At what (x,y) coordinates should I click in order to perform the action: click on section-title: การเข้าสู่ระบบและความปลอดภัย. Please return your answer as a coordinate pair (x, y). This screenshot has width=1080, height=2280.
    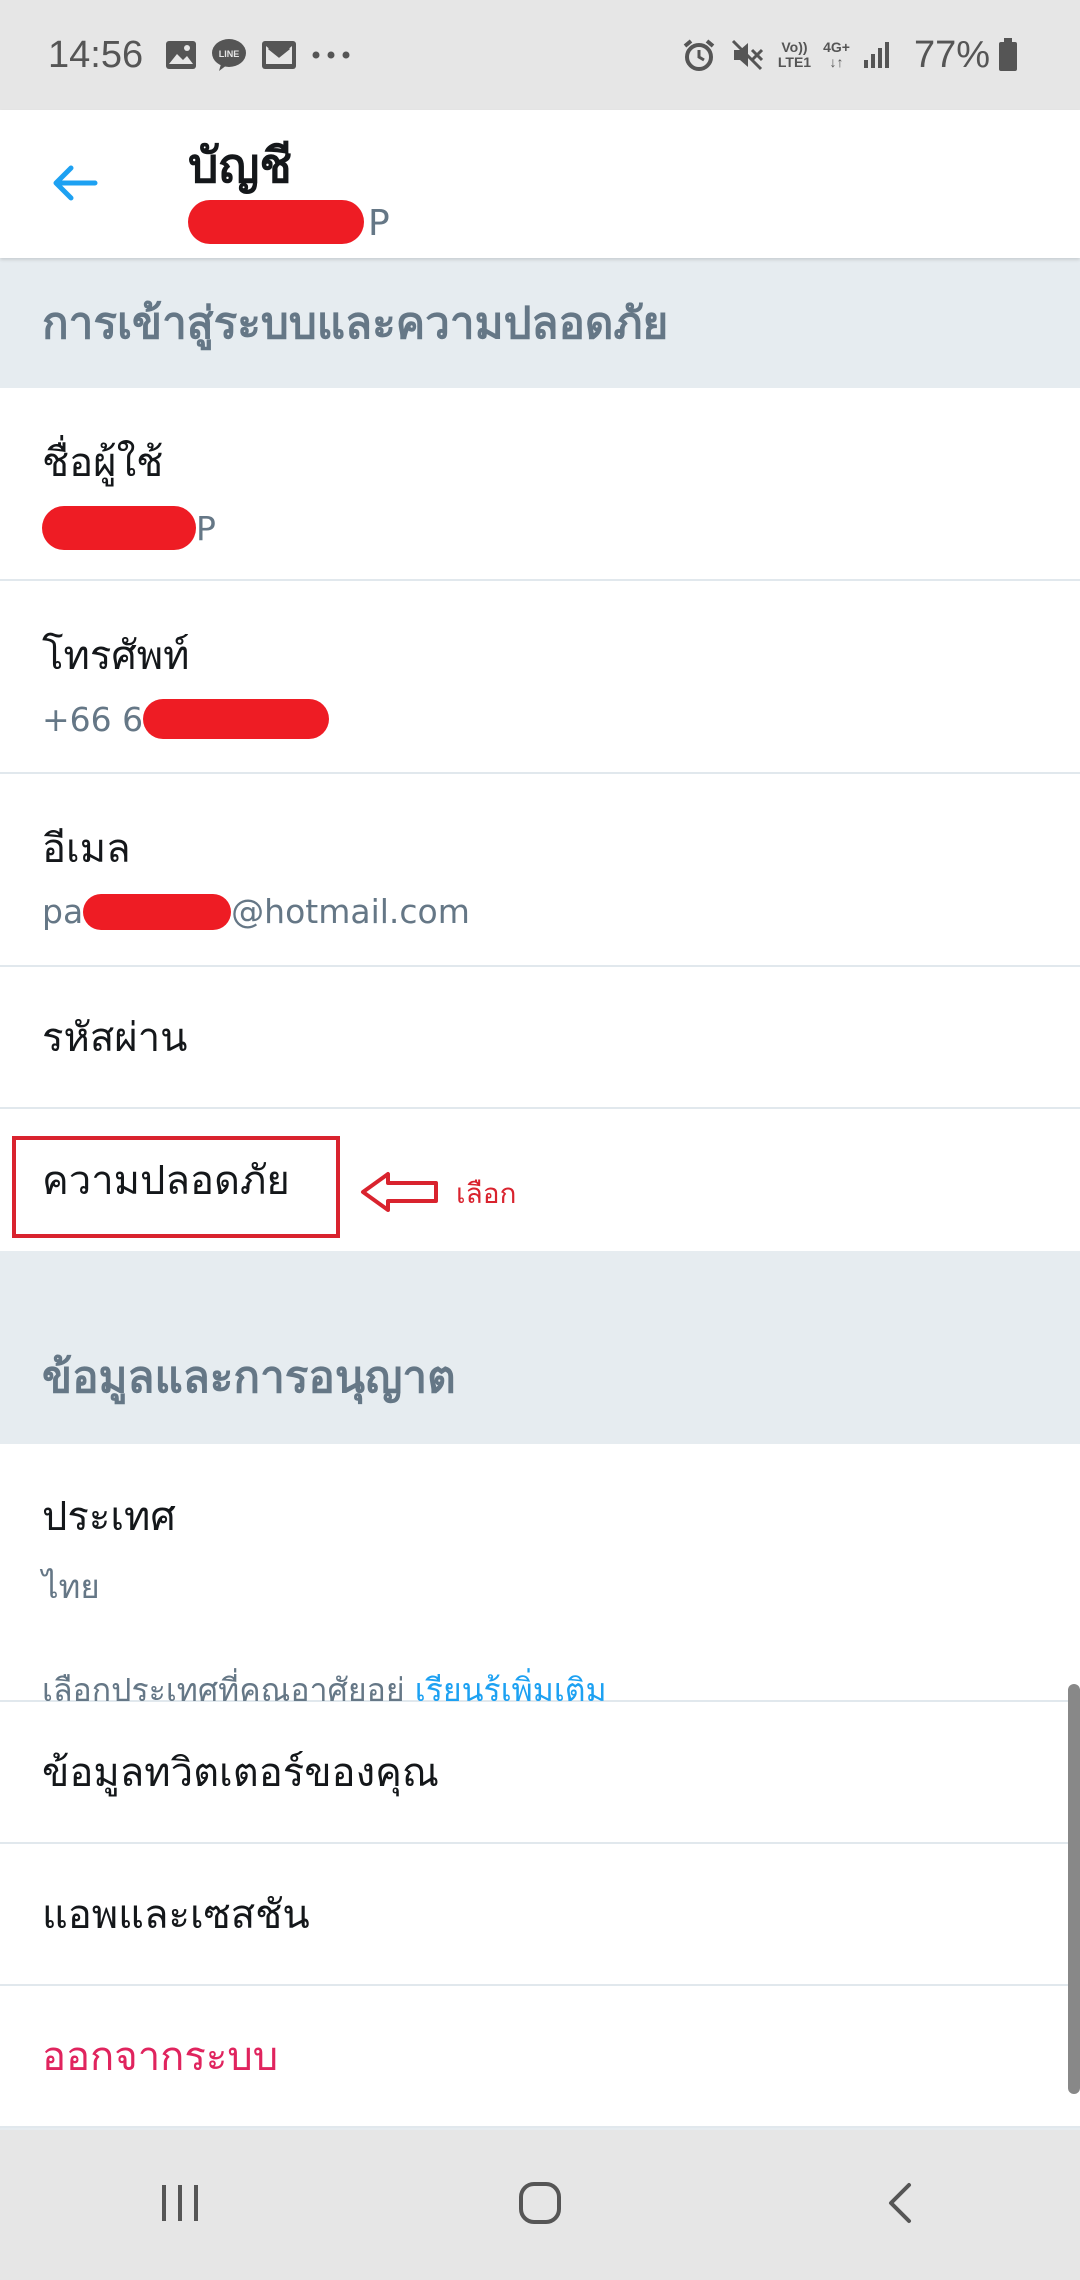
    Looking at the image, I should click on (355, 323).